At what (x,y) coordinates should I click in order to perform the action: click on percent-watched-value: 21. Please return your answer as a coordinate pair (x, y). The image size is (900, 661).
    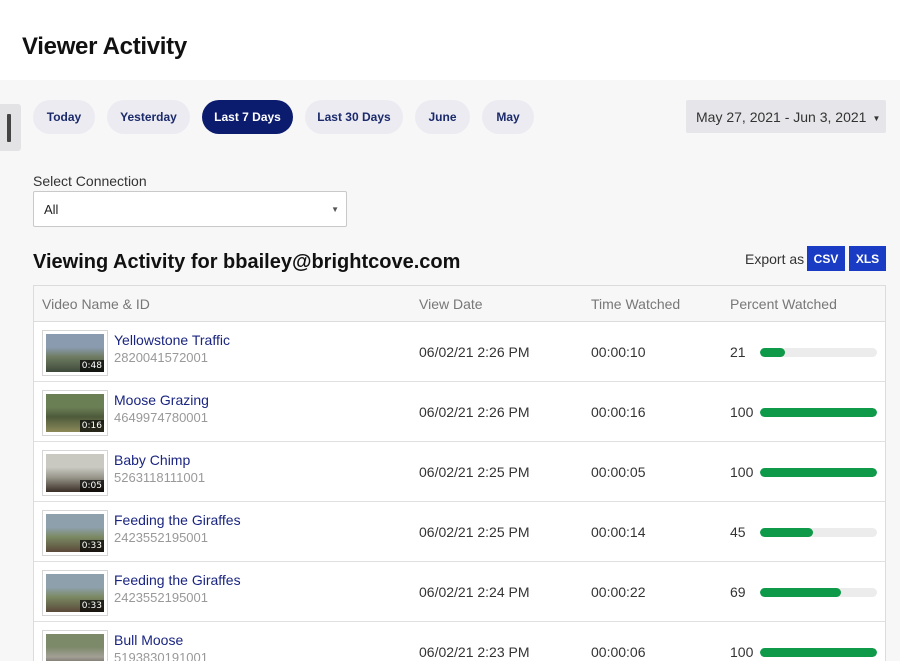
    Looking at the image, I should click on (738, 352).